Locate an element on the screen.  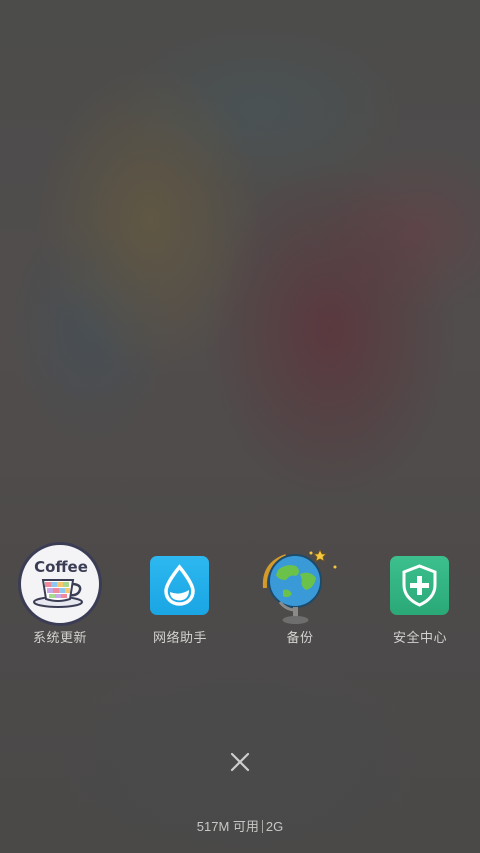
coffee-cup-icon: Coffee is located at coordinates (60, 584).